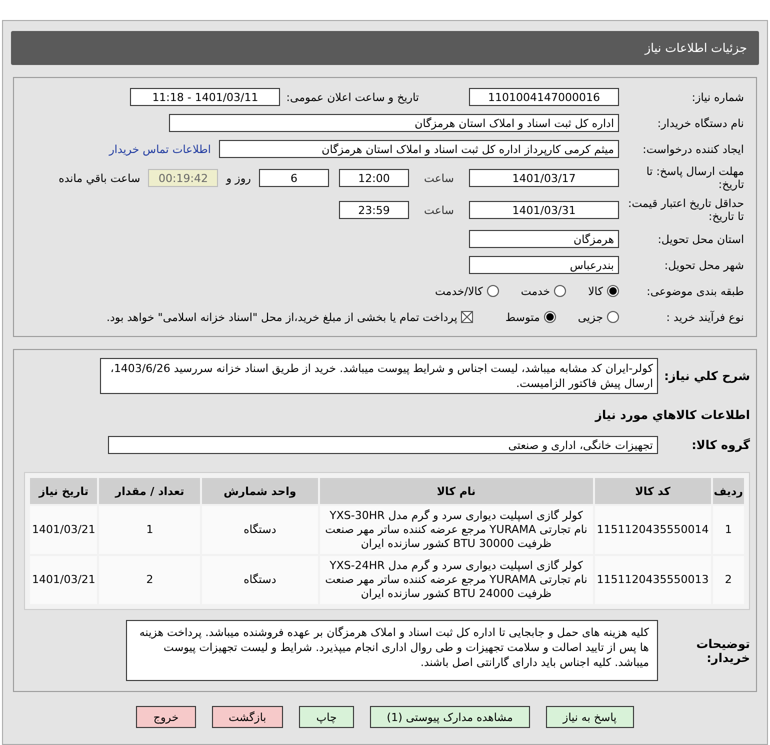  Describe the element at coordinates (99, 178) in the screenshot. I see `remaining-label: ساعت باقي مانده` at that location.